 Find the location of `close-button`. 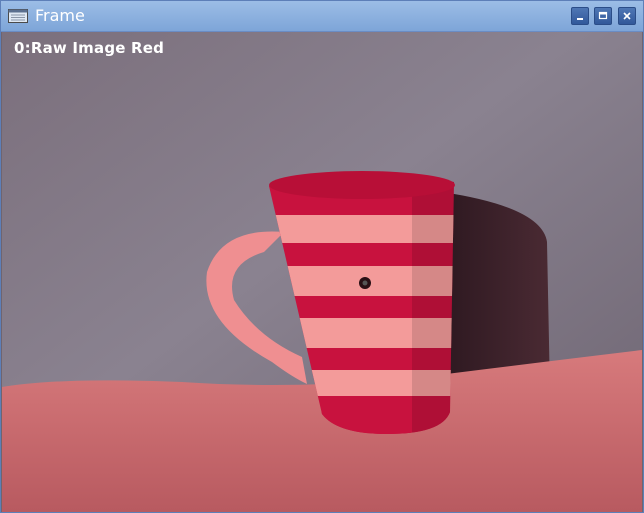

close-button is located at coordinates (627, 16).